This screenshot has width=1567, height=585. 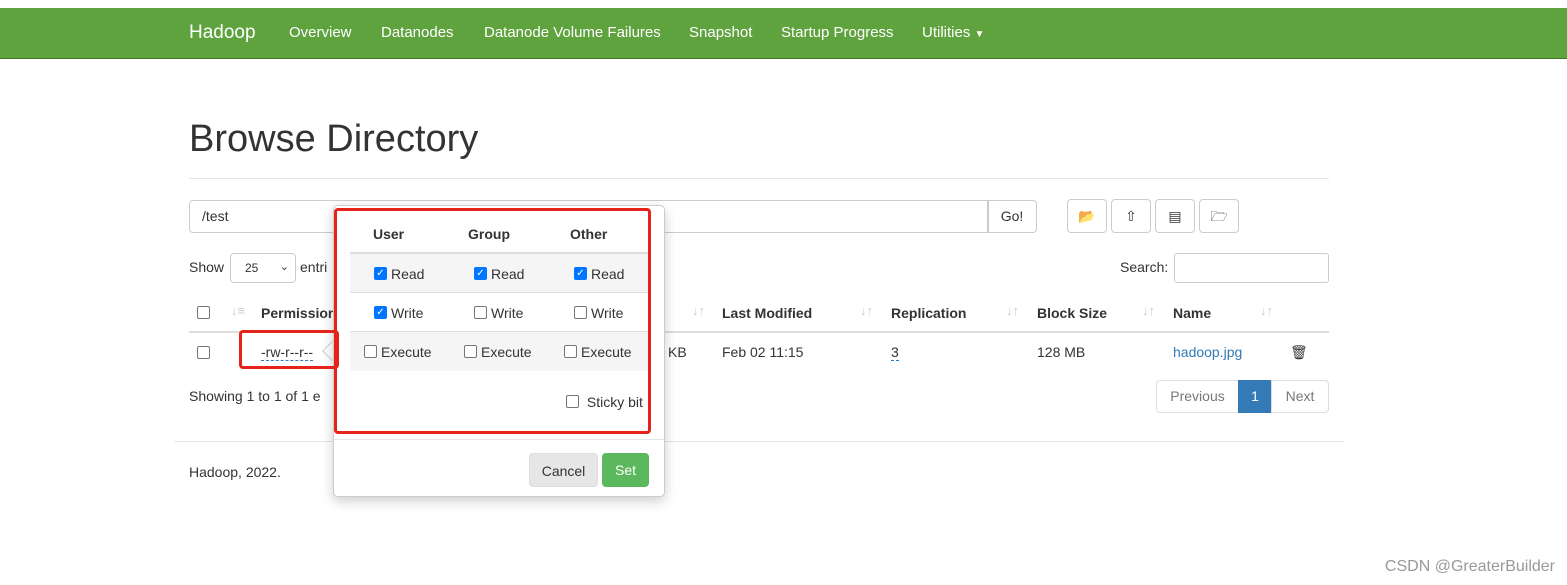 What do you see at coordinates (1012, 216) in the screenshot?
I see `go-button: Go!` at bounding box center [1012, 216].